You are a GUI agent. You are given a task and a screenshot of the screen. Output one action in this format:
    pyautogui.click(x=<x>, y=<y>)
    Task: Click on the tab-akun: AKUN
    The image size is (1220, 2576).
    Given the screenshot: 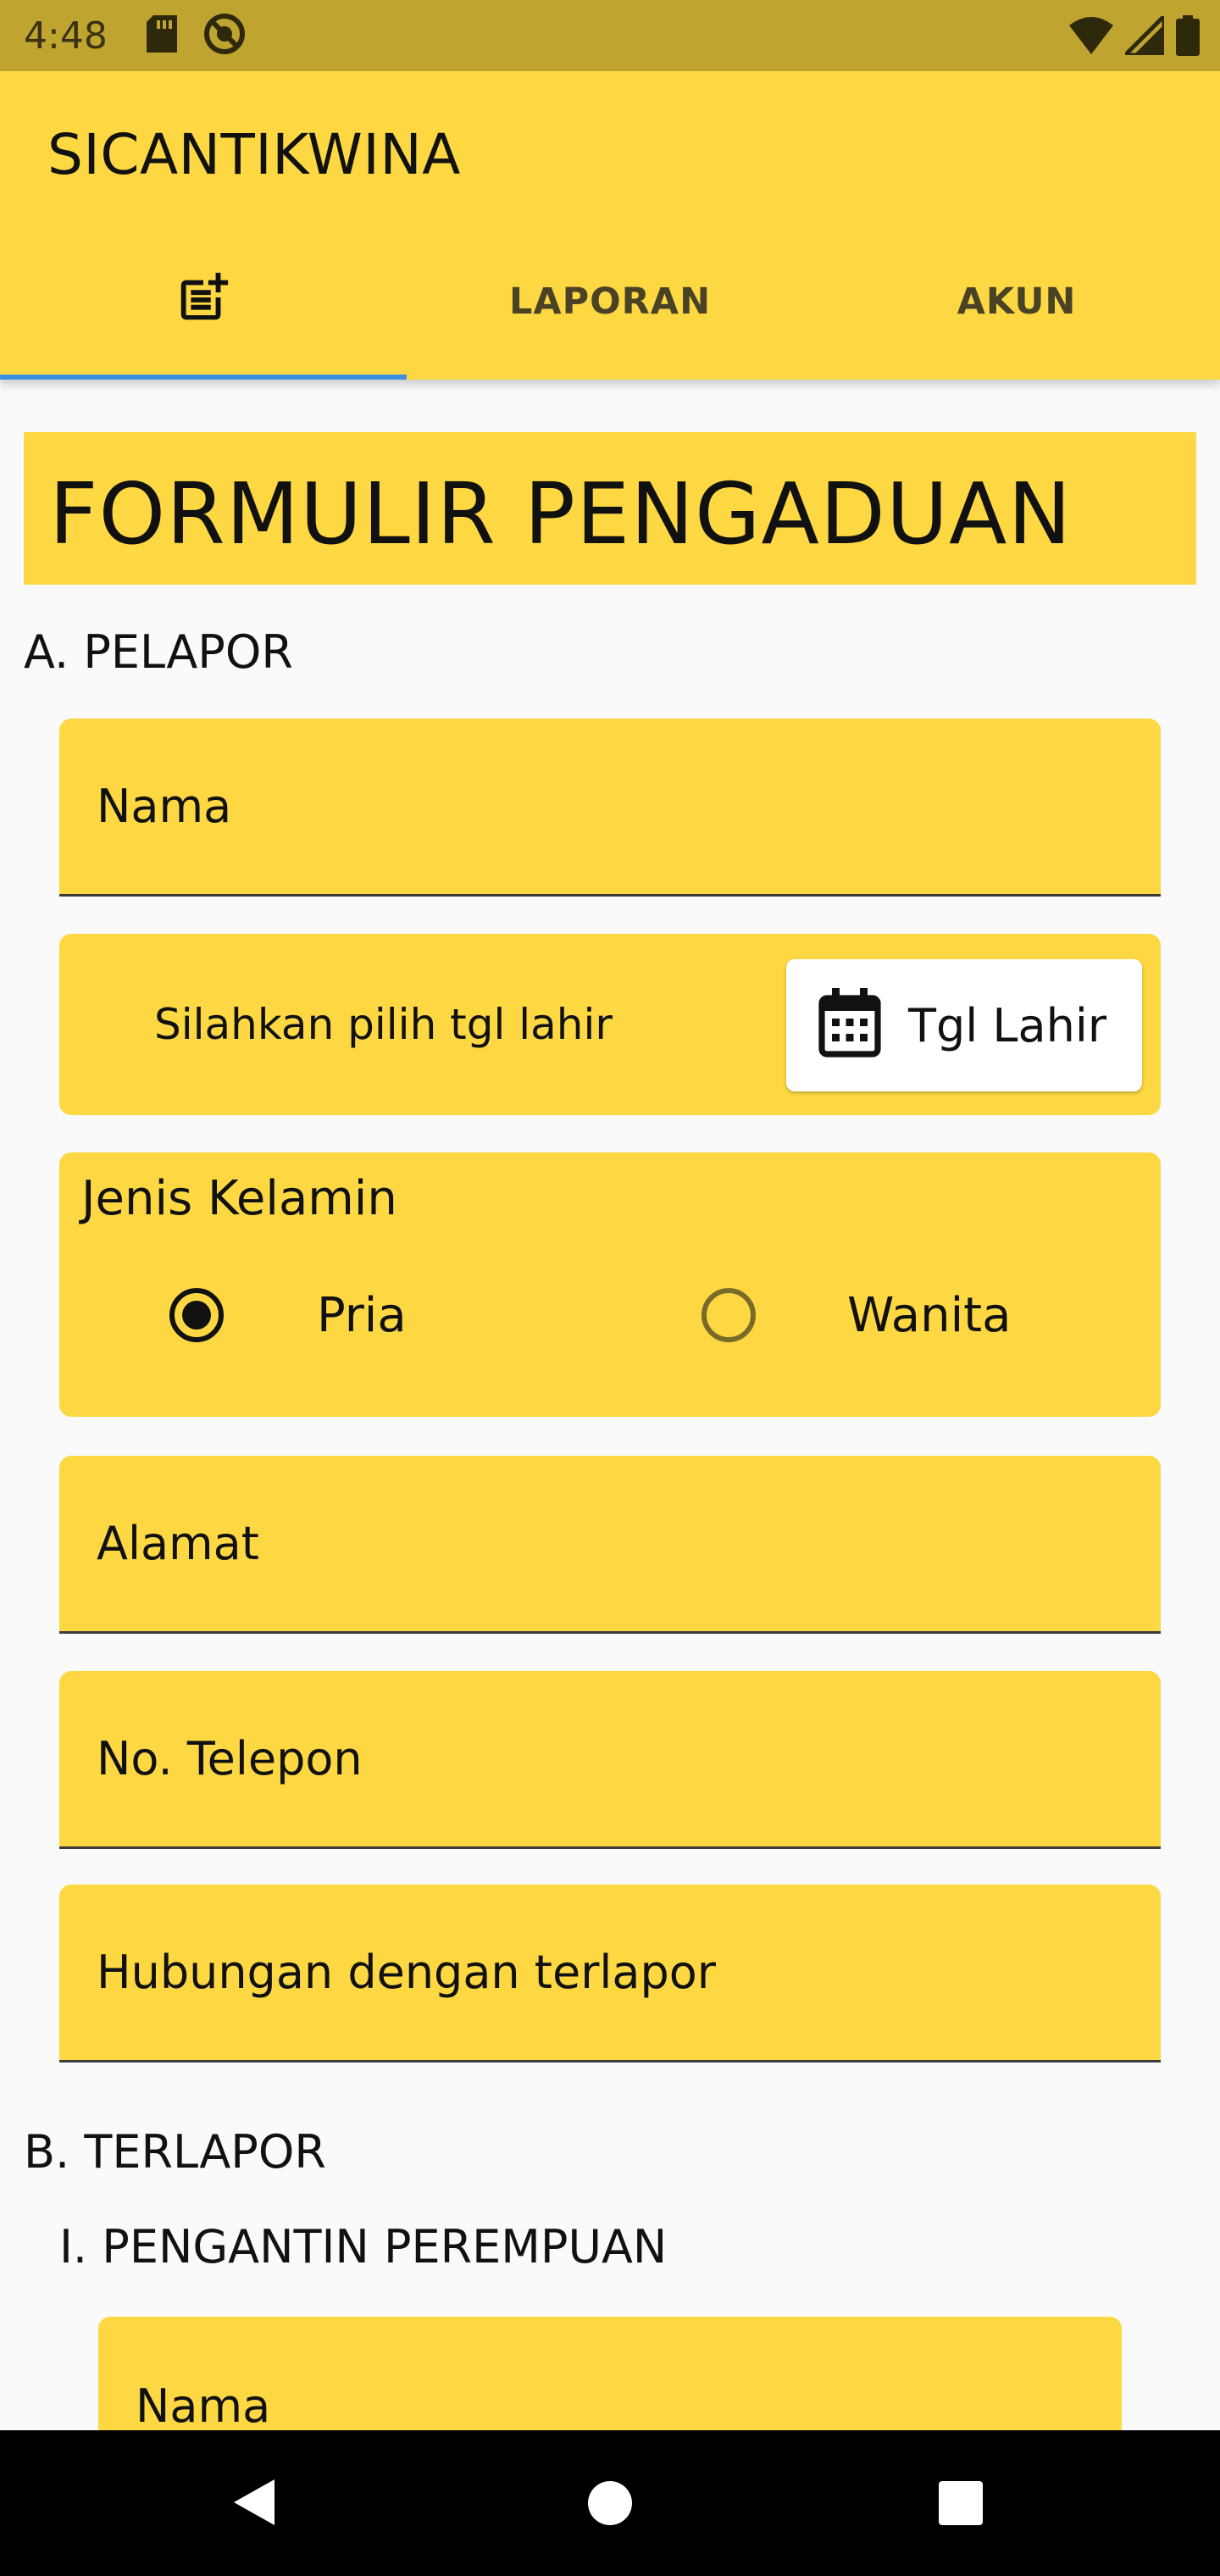 What is the action you would take?
    pyautogui.click(x=1016, y=302)
    